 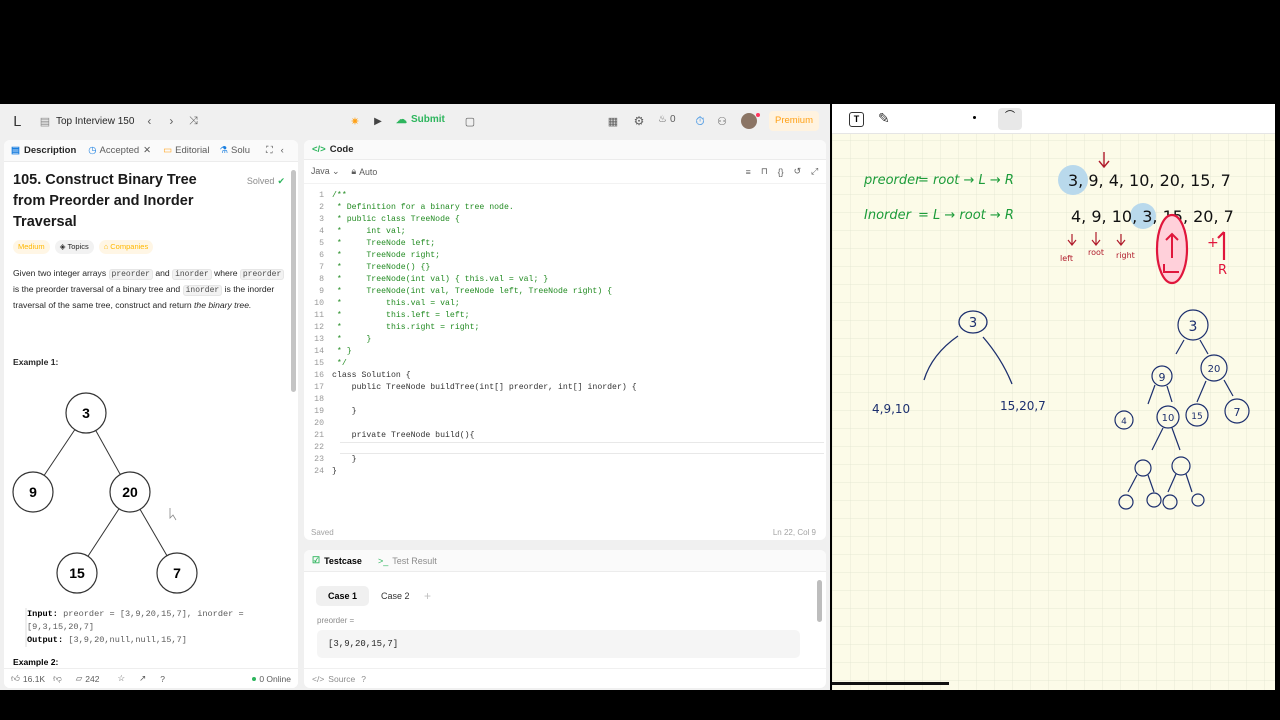 I want to click on code-line: 7 * TreeNode() {}, so click(x=565, y=268).